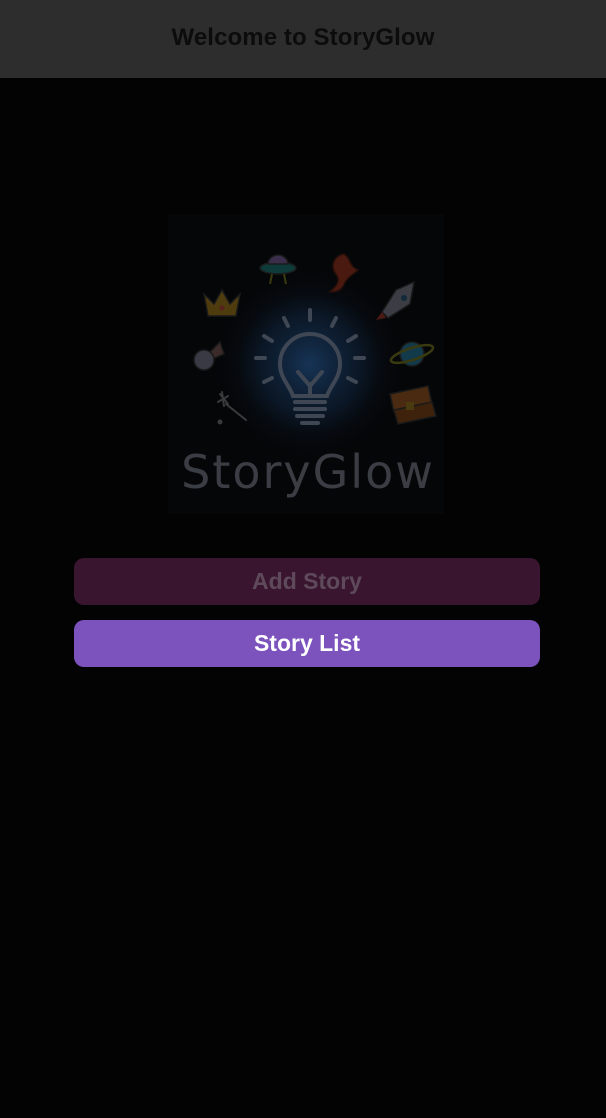 The height and width of the screenshot is (1118, 606). I want to click on crown-icon, so click(222, 302).